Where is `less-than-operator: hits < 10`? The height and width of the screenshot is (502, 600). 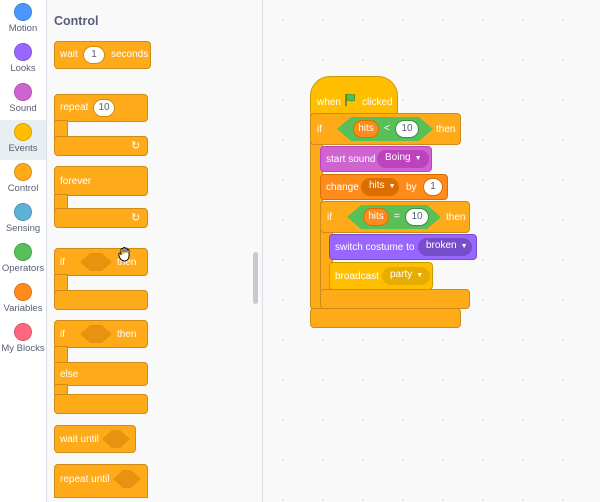
less-than-operator: hits < 10 is located at coordinates (385, 129).